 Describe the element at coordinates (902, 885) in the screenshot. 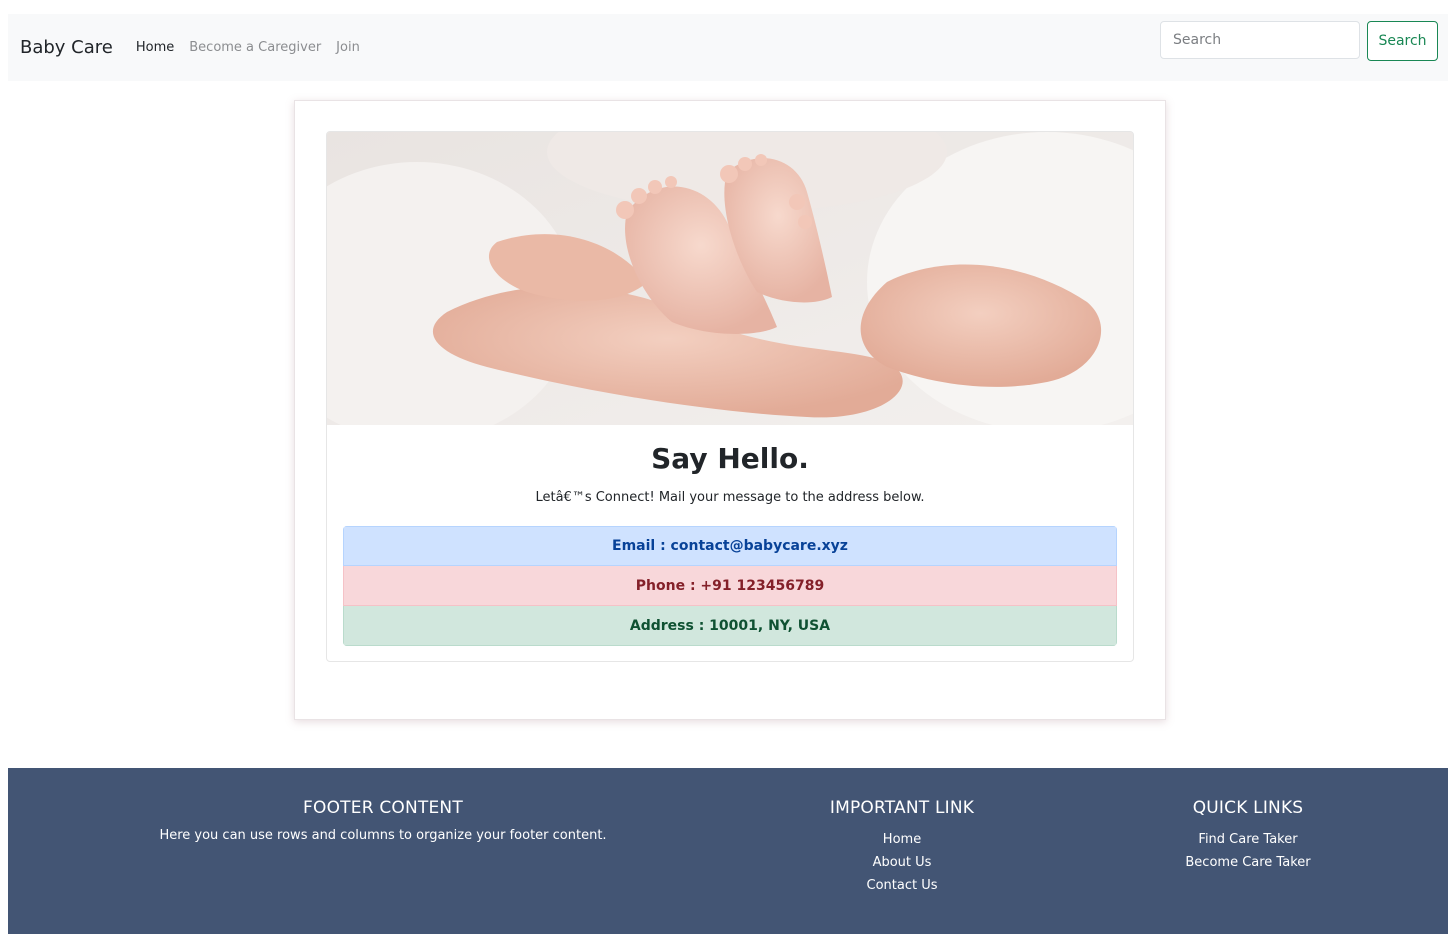

I see `footer-link-contact-us: Contact Us` at that location.